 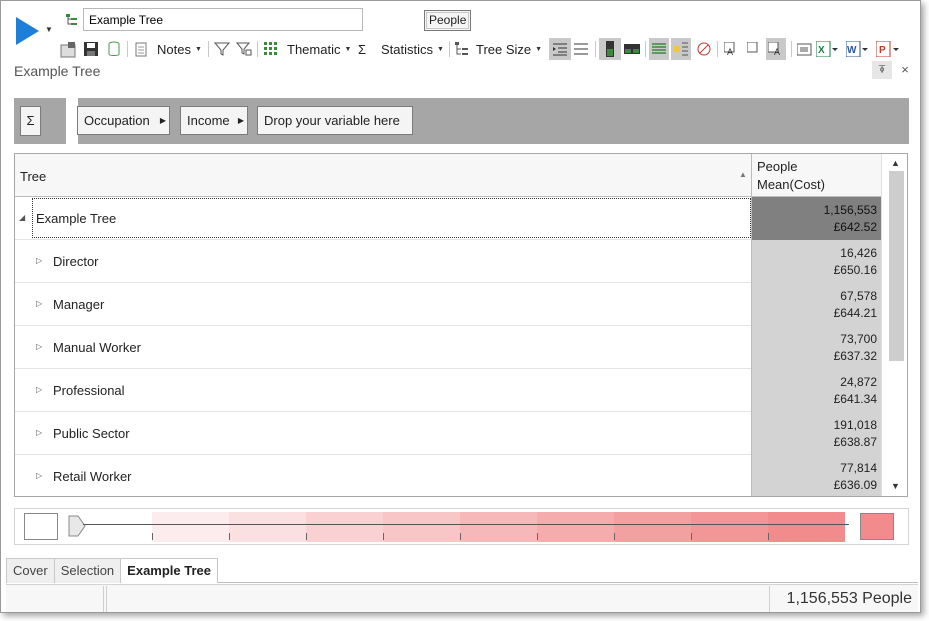 I want to click on tab-selection: Selection, so click(x=87, y=570).